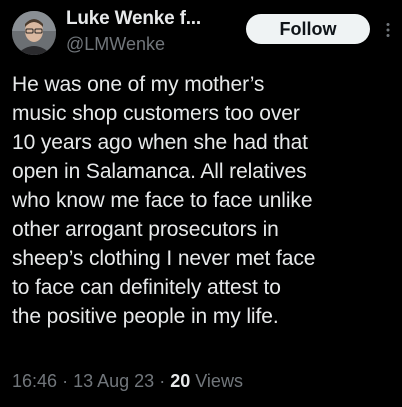 The height and width of the screenshot is (407, 402). I want to click on follow-button: Follow, so click(308, 29).